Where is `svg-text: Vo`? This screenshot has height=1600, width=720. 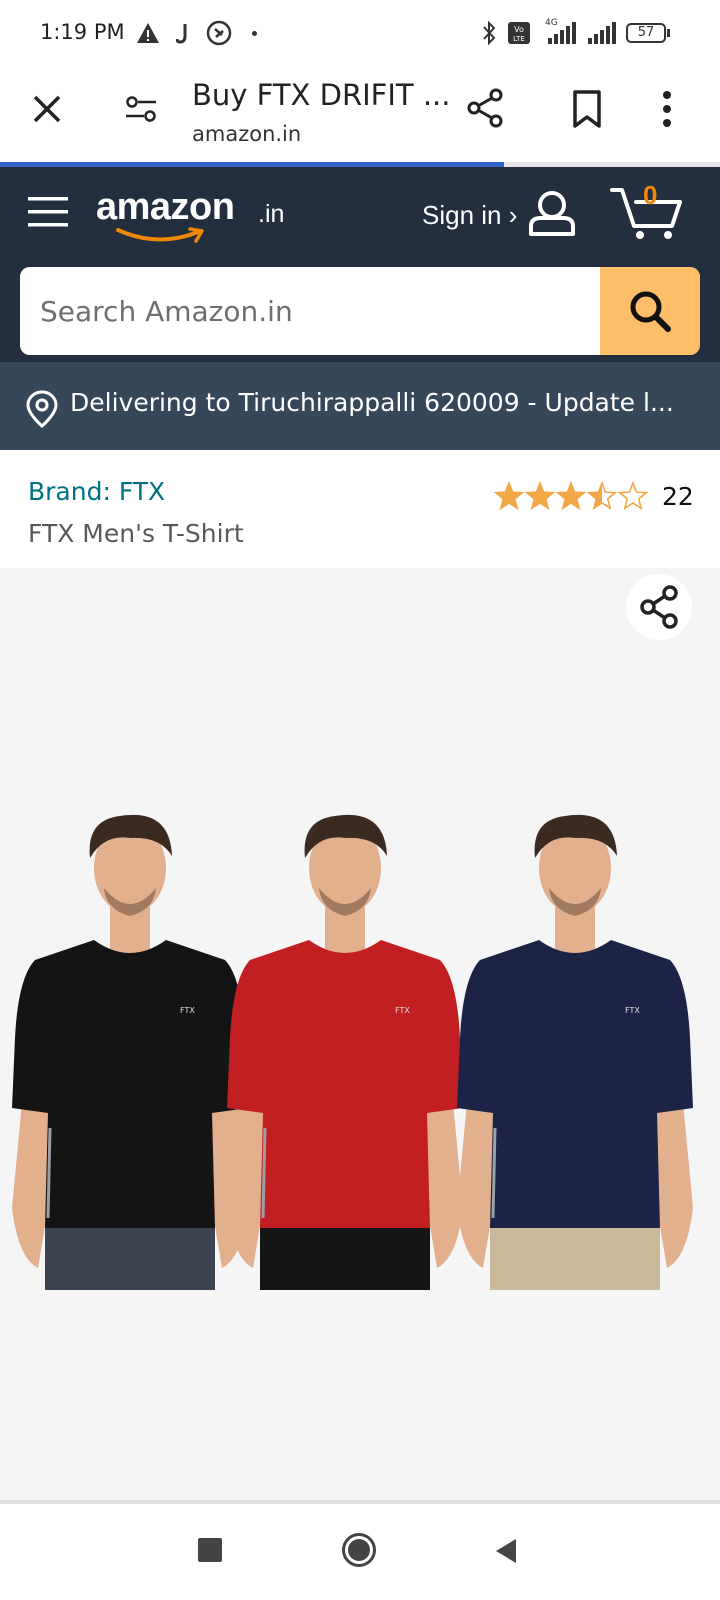 svg-text: Vo is located at coordinates (519, 29).